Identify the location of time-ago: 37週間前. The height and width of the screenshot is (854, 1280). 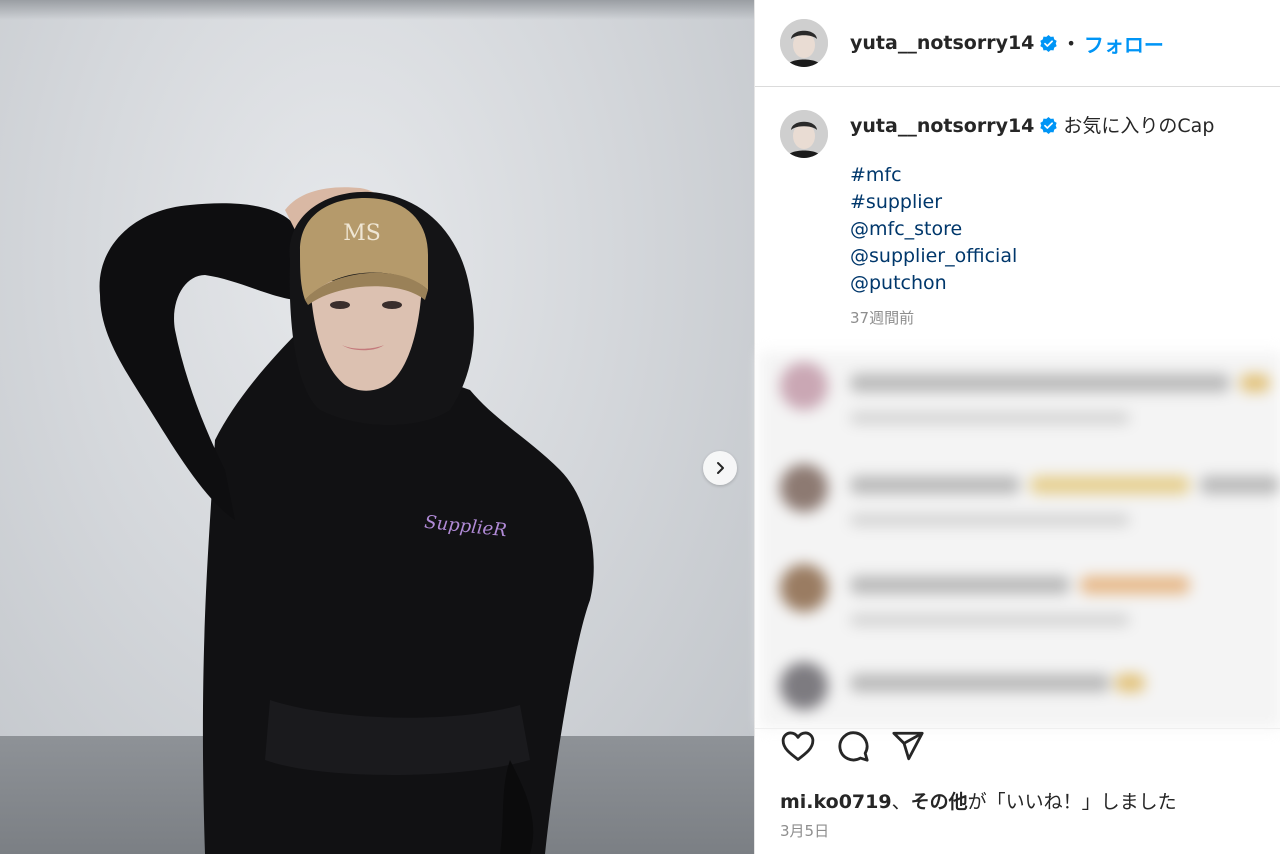
(882, 318).